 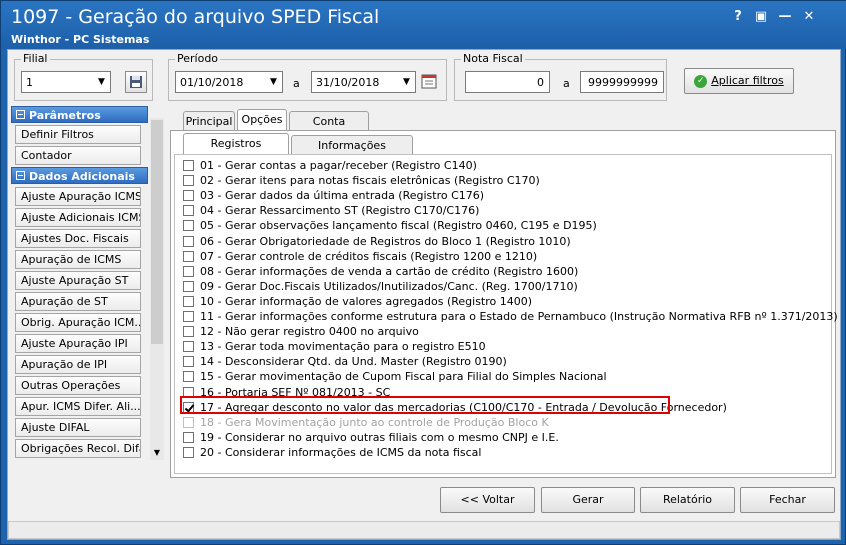 What do you see at coordinates (309, 332) in the screenshot?
I see `option-label: 12 - Não gerar registro 0400 no arquivo` at bounding box center [309, 332].